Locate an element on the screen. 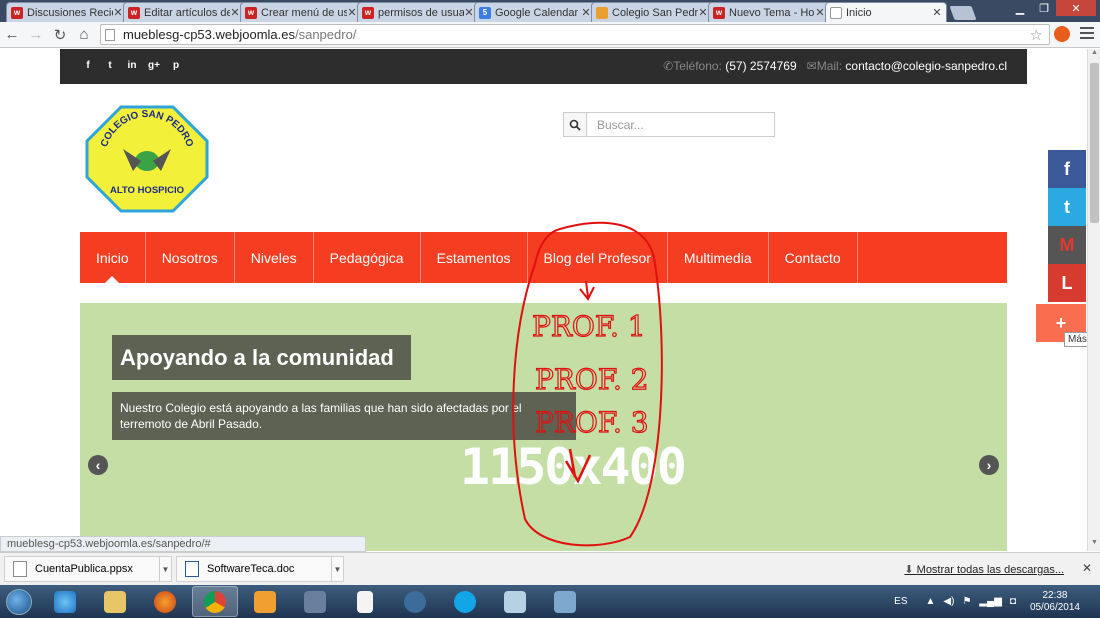 Image resolution: width=1100 pixels, height=618 pixels. browser-tab: w Editar artículos de ✕ is located at coordinates (184, 12).